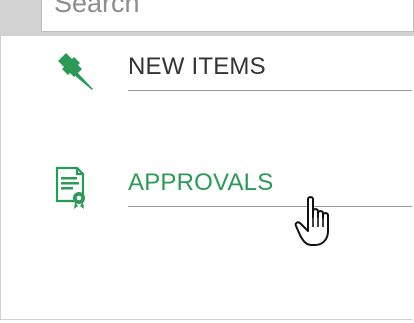 The width and height of the screenshot is (414, 323). What do you see at coordinates (74, 187) in the screenshot?
I see `certificate-document-icon` at bounding box center [74, 187].